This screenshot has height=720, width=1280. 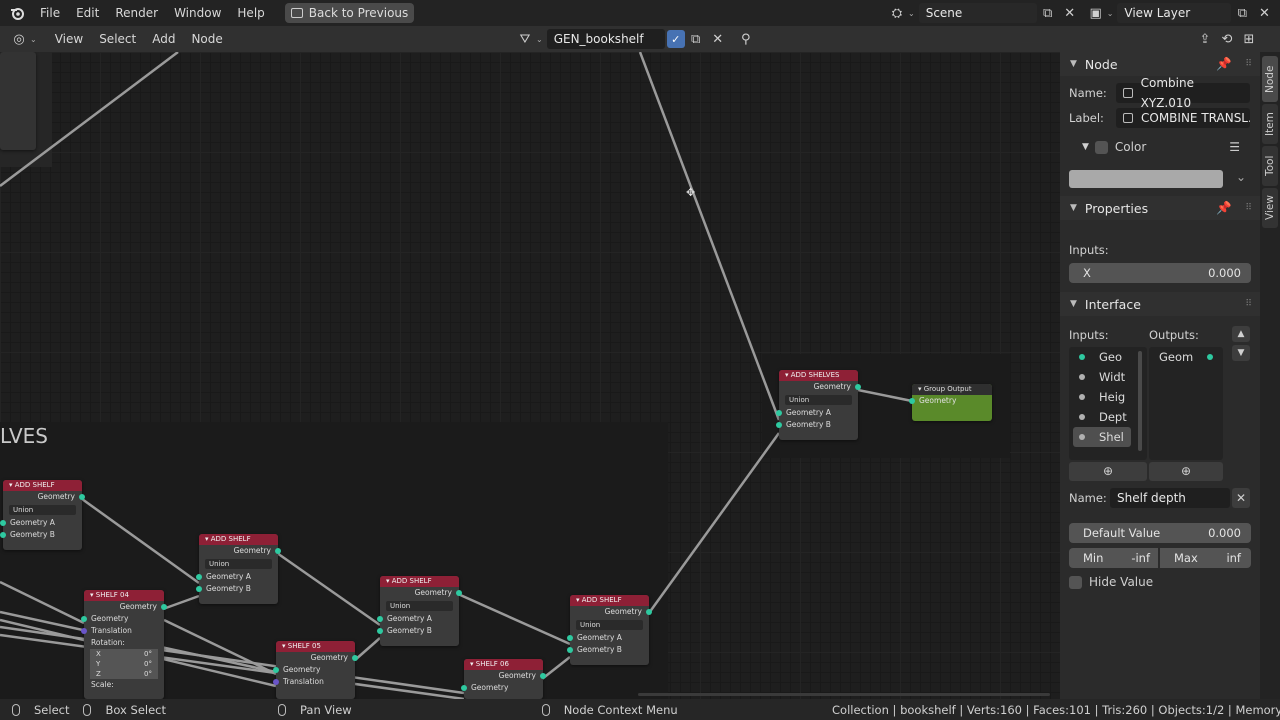 What do you see at coordinates (69, 39) in the screenshot?
I see `header-menu-view: View` at bounding box center [69, 39].